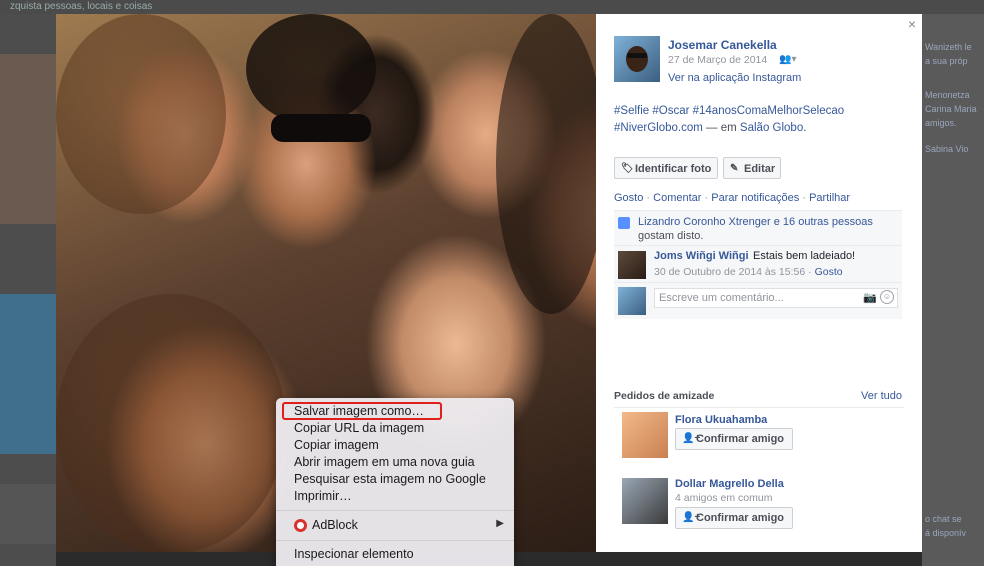  I want to click on avatar-face, so click(637, 59).